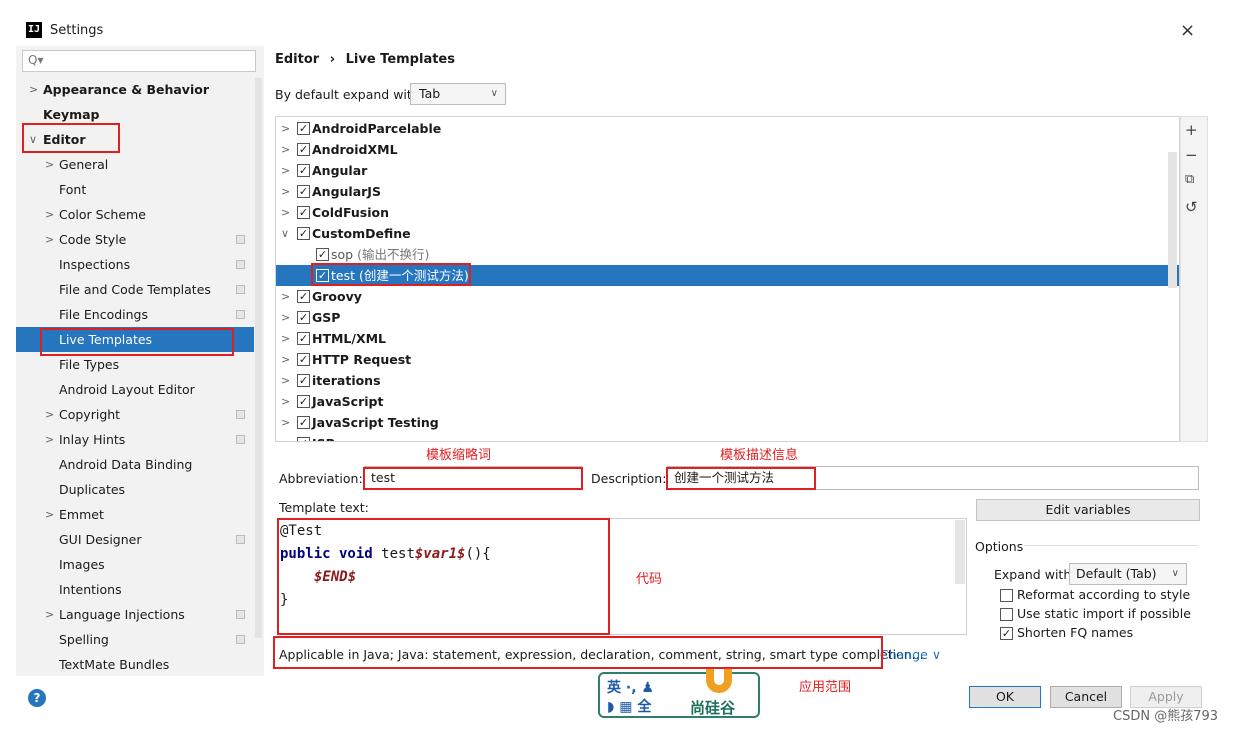 This screenshot has height=730, width=1238. Describe the element at coordinates (1191, 207) in the screenshot. I see `restore-icon: ↺` at that location.